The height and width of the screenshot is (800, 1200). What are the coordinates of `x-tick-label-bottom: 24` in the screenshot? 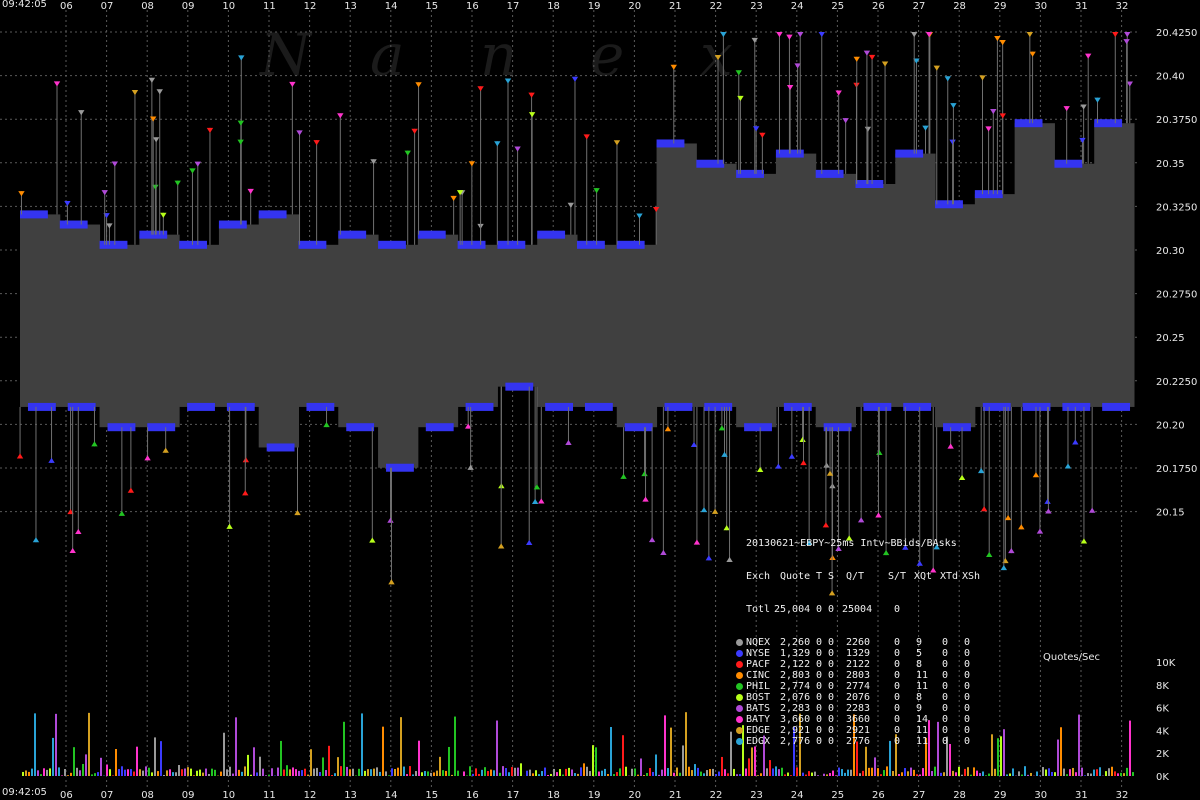 It's located at (797, 795).